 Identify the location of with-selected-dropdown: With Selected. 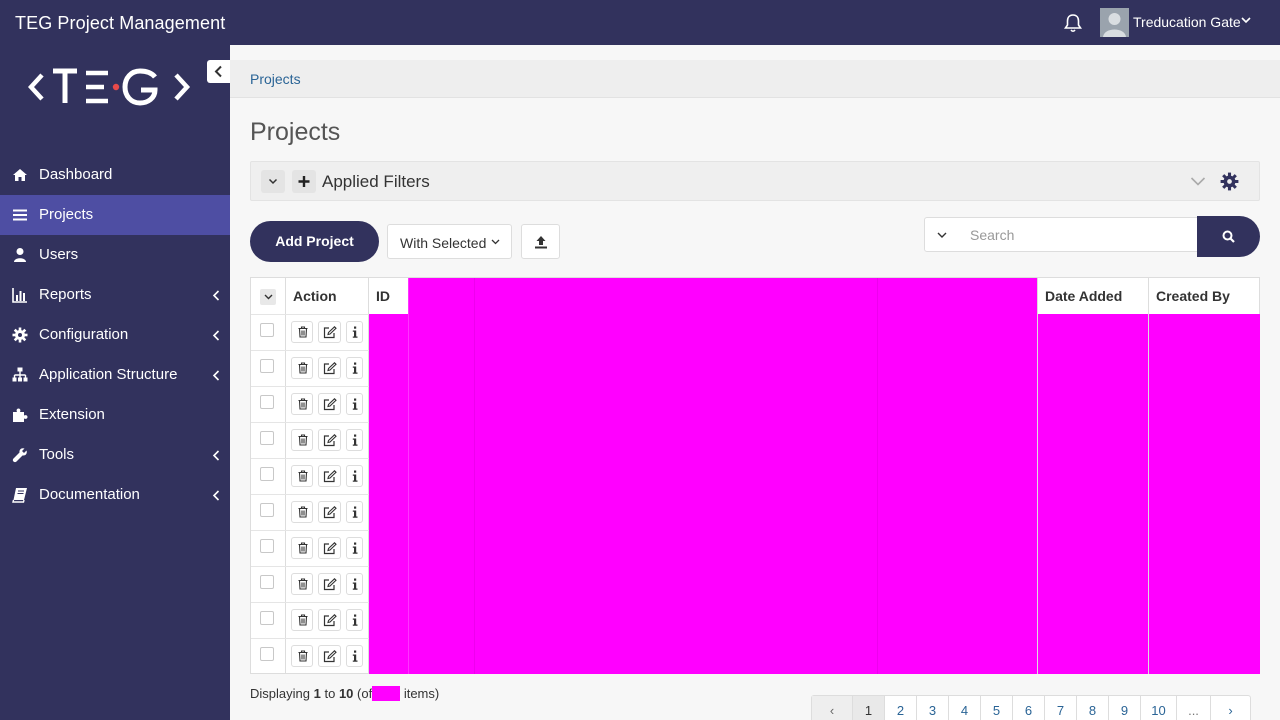
(449, 241).